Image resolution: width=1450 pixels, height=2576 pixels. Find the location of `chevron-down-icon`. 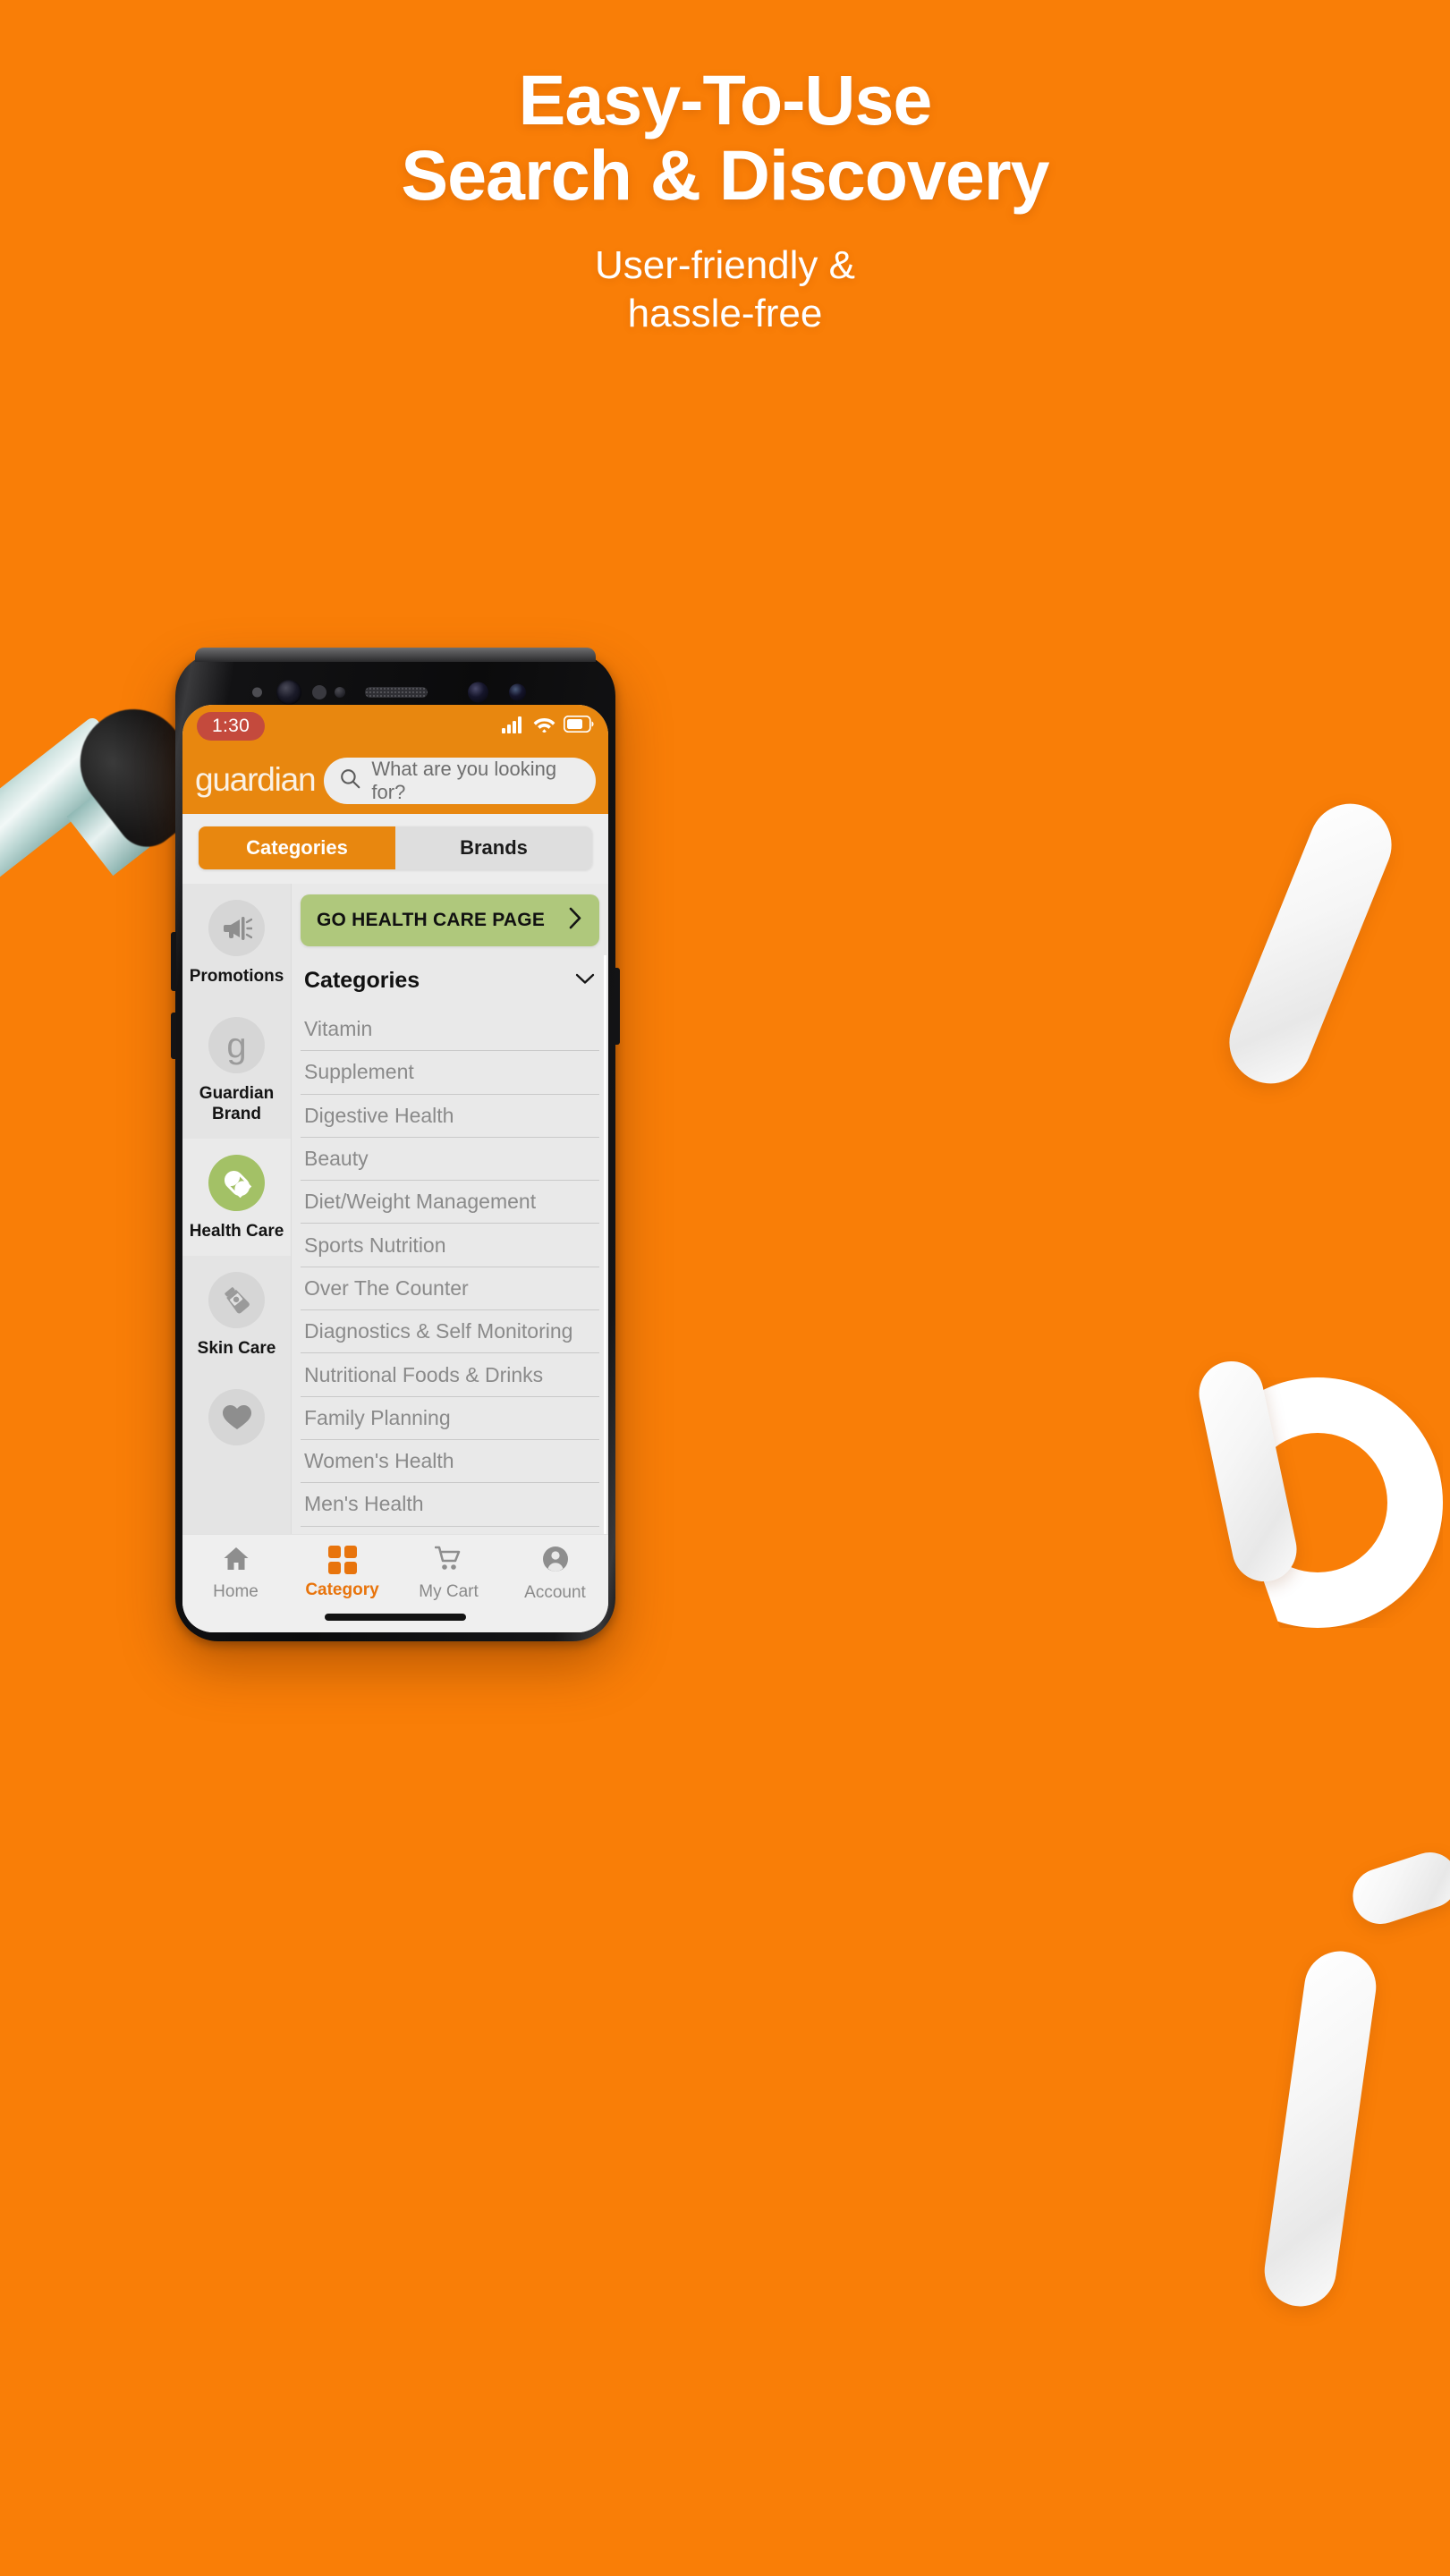

chevron-down-icon is located at coordinates (585, 980).